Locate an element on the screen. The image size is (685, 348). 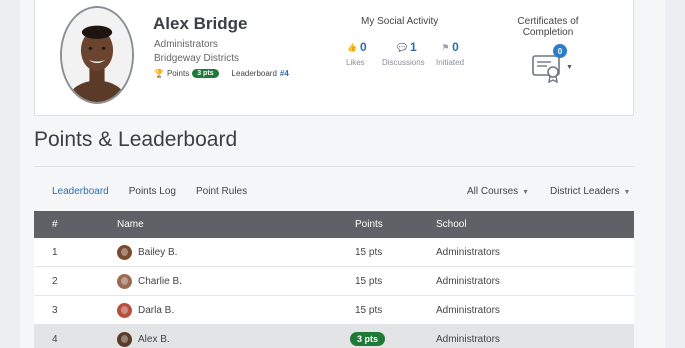
points-summary: 🏆 Points 3 pts Leaderboard #4 is located at coordinates (221, 73).